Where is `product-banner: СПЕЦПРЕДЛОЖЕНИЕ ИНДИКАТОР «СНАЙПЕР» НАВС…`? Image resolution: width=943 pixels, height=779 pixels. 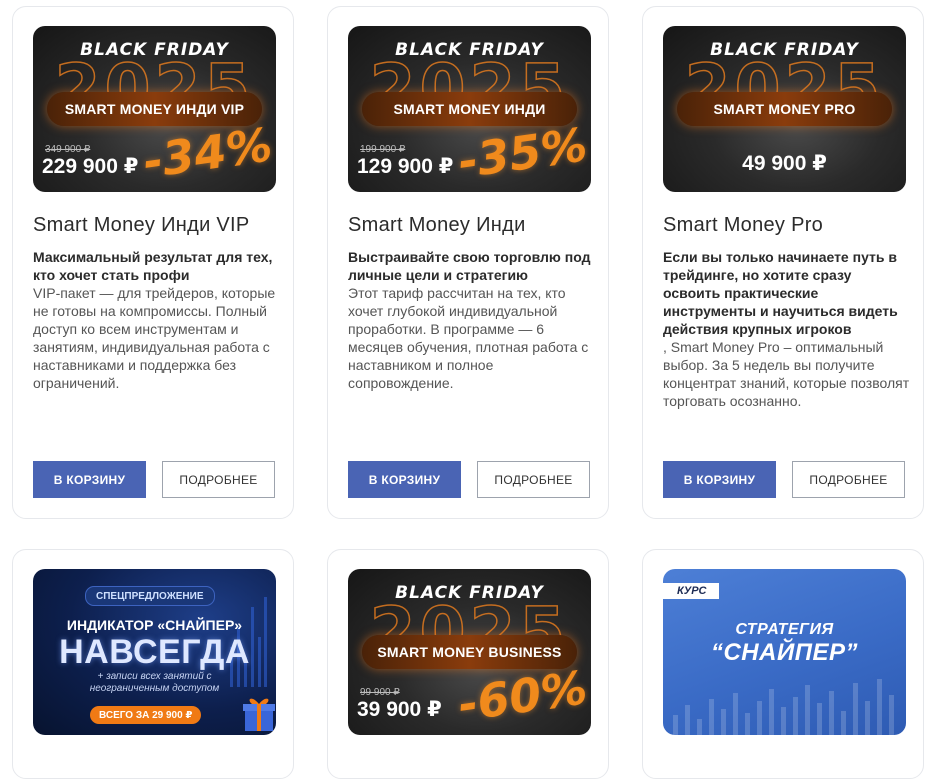 product-banner: СПЕЦПРЕДЛОЖЕНИЕ ИНДИКАТОР «СНАЙПЕР» НАВС… is located at coordinates (154, 652).